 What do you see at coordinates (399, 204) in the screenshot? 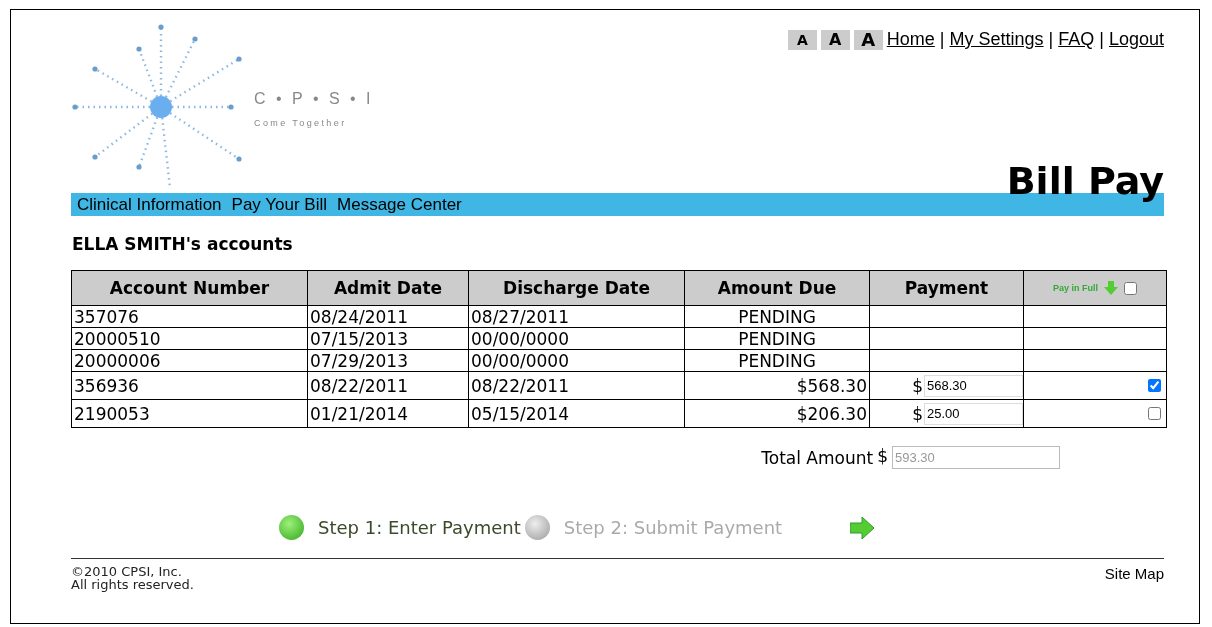
I see `nav-link: Message Center` at bounding box center [399, 204].